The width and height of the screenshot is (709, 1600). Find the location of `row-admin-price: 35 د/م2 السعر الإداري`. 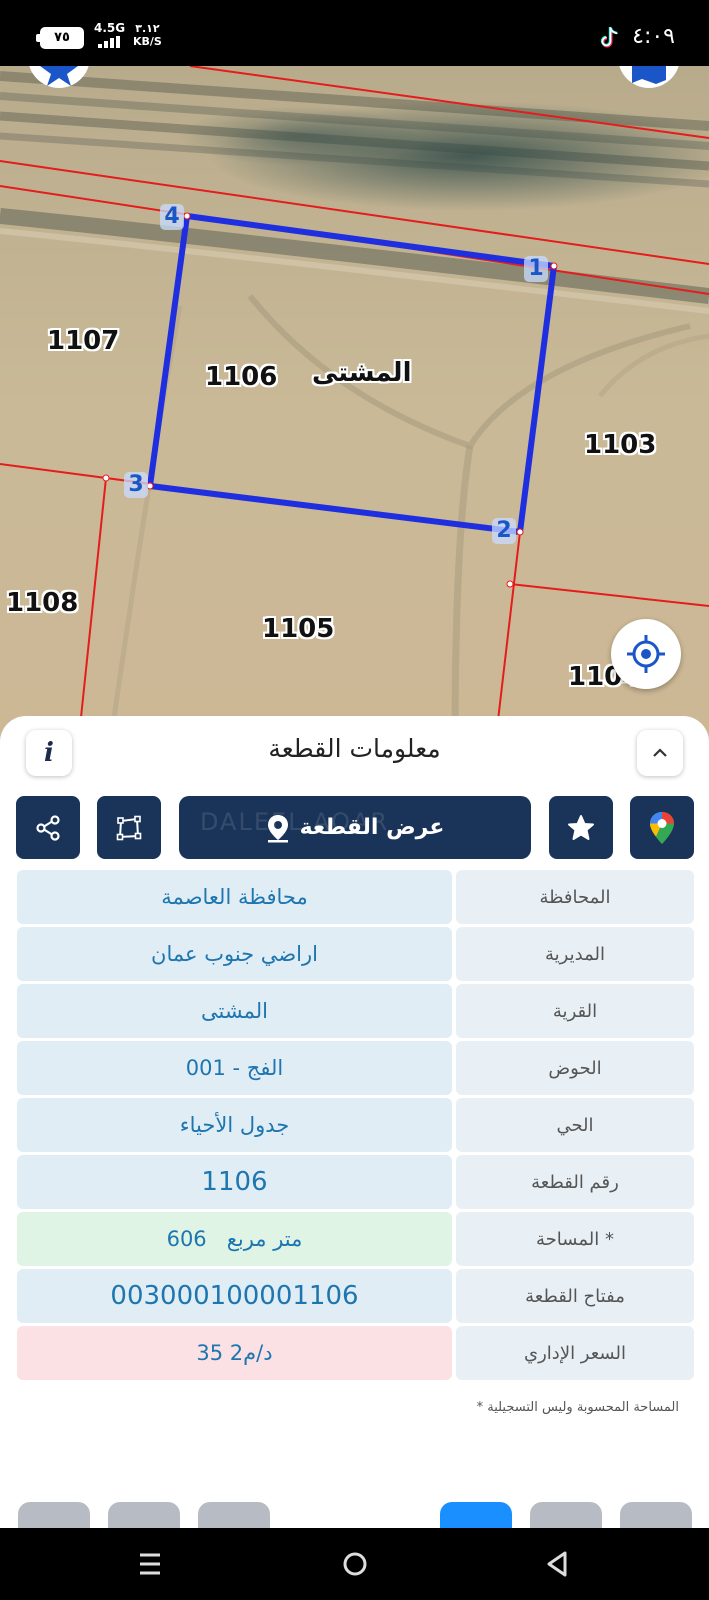

row-admin-price: 35 د/م2 السعر الإداري is located at coordinates (355, 1353).